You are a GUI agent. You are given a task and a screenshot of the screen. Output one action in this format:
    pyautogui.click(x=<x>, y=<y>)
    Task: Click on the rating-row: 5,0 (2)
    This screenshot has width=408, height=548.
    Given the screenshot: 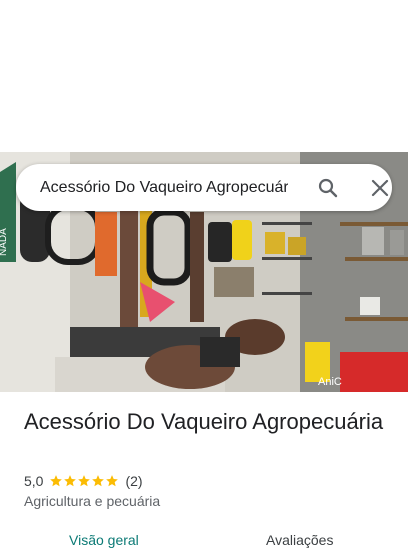 What is the action you would take?
    pyautogui.click(x=83, y=481)
    